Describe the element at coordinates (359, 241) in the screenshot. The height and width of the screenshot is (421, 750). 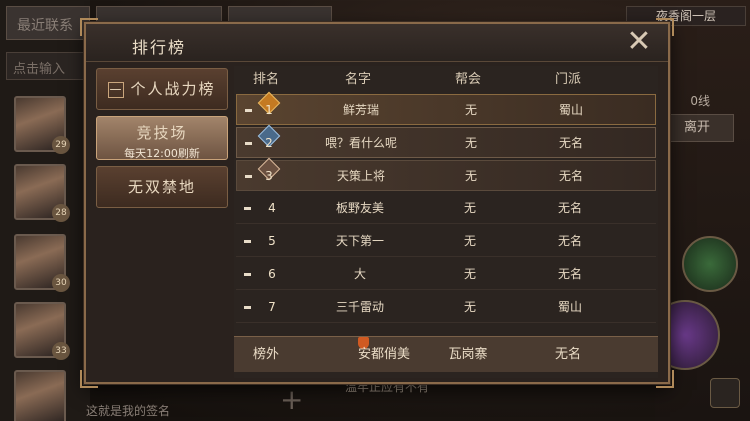
I see `player-name: 天下第一` at that location.